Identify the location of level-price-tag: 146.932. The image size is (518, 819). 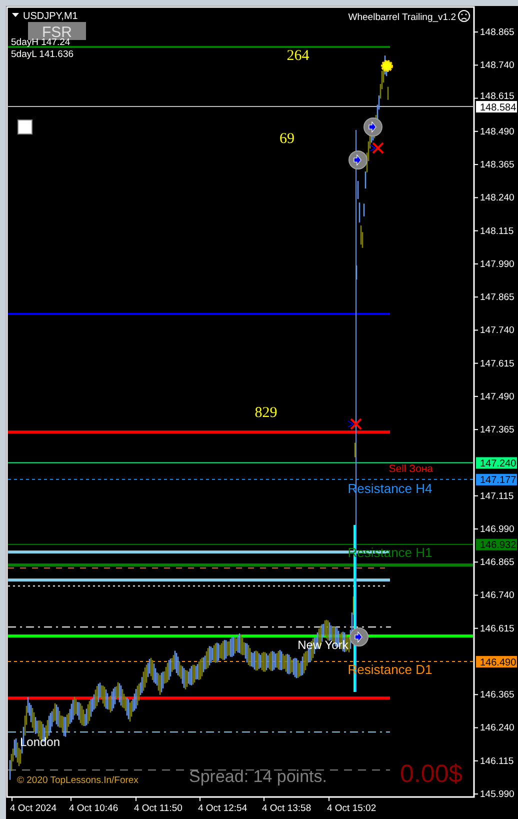
(496, 545).